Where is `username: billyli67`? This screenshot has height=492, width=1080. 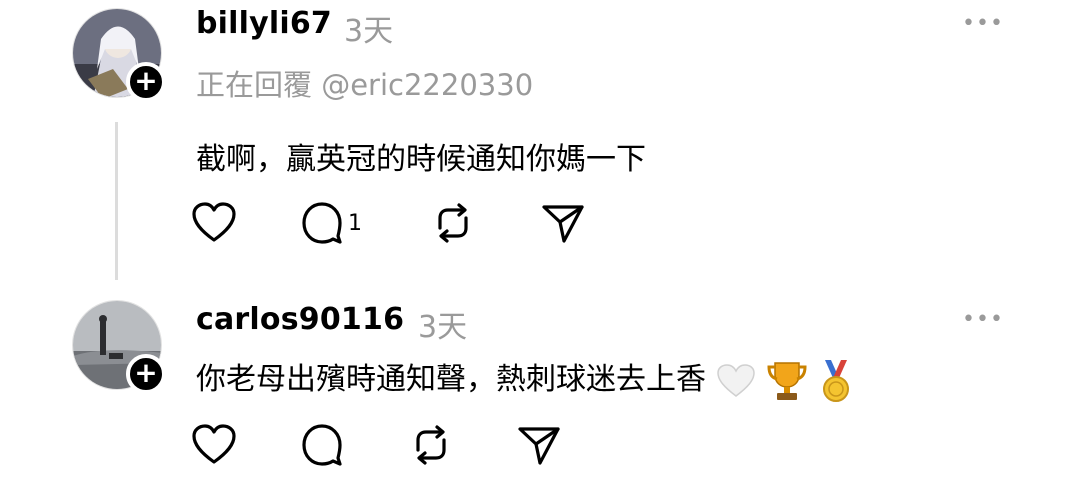 username: billyli67 is located at coordinates (264, 23).